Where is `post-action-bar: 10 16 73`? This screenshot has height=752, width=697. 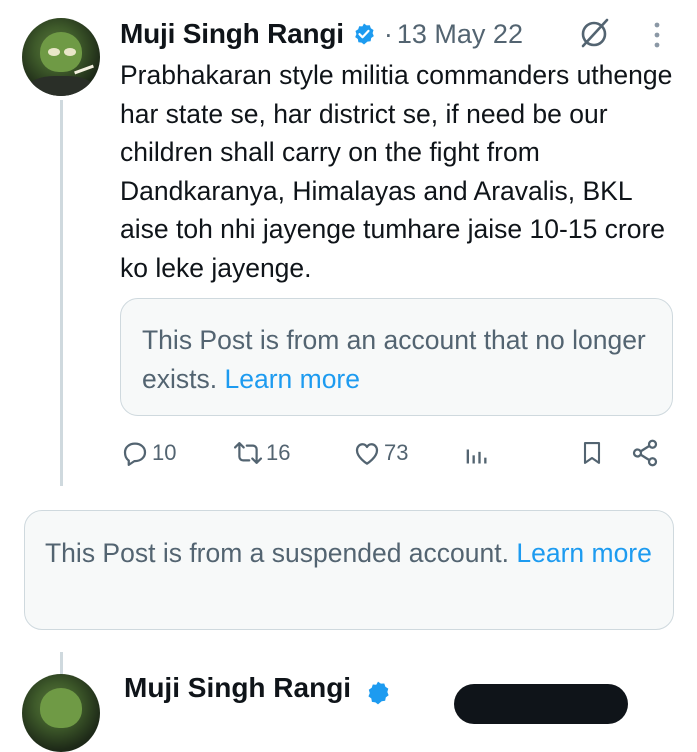 post-action-bar: 10 16 73 is located at coordinates (348, 453).